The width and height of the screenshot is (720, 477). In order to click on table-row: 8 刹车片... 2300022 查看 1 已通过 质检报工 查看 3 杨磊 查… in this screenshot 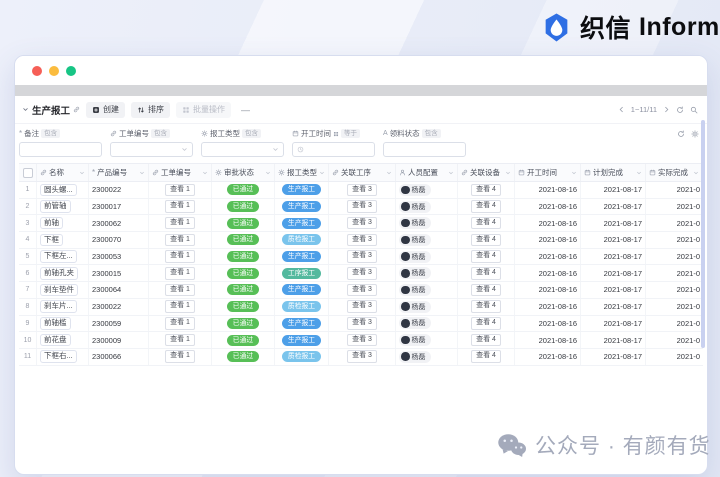, I will do `click(361, 307)`.